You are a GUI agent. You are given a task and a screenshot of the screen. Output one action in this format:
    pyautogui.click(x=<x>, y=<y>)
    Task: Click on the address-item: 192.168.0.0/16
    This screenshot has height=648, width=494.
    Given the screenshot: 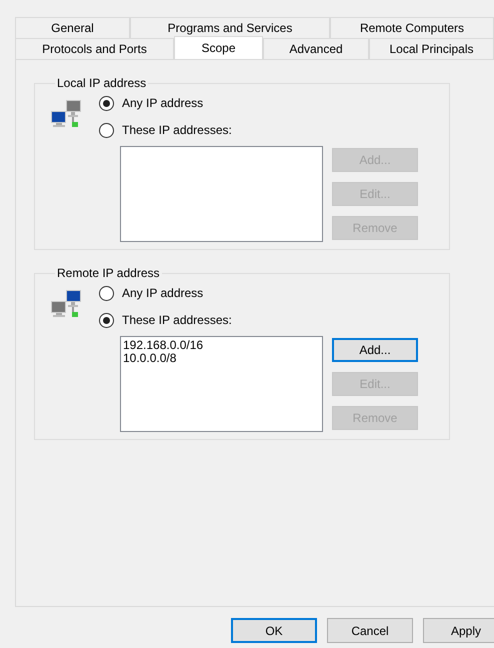 What is the action you would take?
    pyautogui.click(x=221, y=345)
    